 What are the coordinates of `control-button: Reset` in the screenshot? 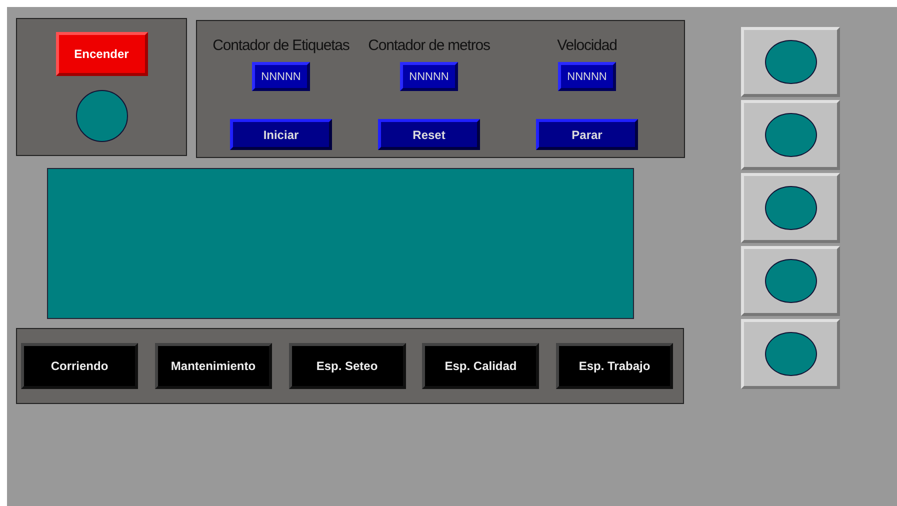 It's located at (429, 134).